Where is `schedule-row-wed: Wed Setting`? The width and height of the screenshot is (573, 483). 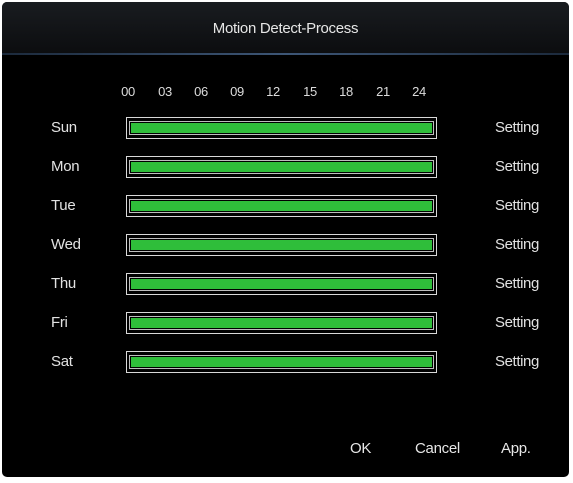
schedule-row-wed: Wed Setting is located at coordinates (285, 246).